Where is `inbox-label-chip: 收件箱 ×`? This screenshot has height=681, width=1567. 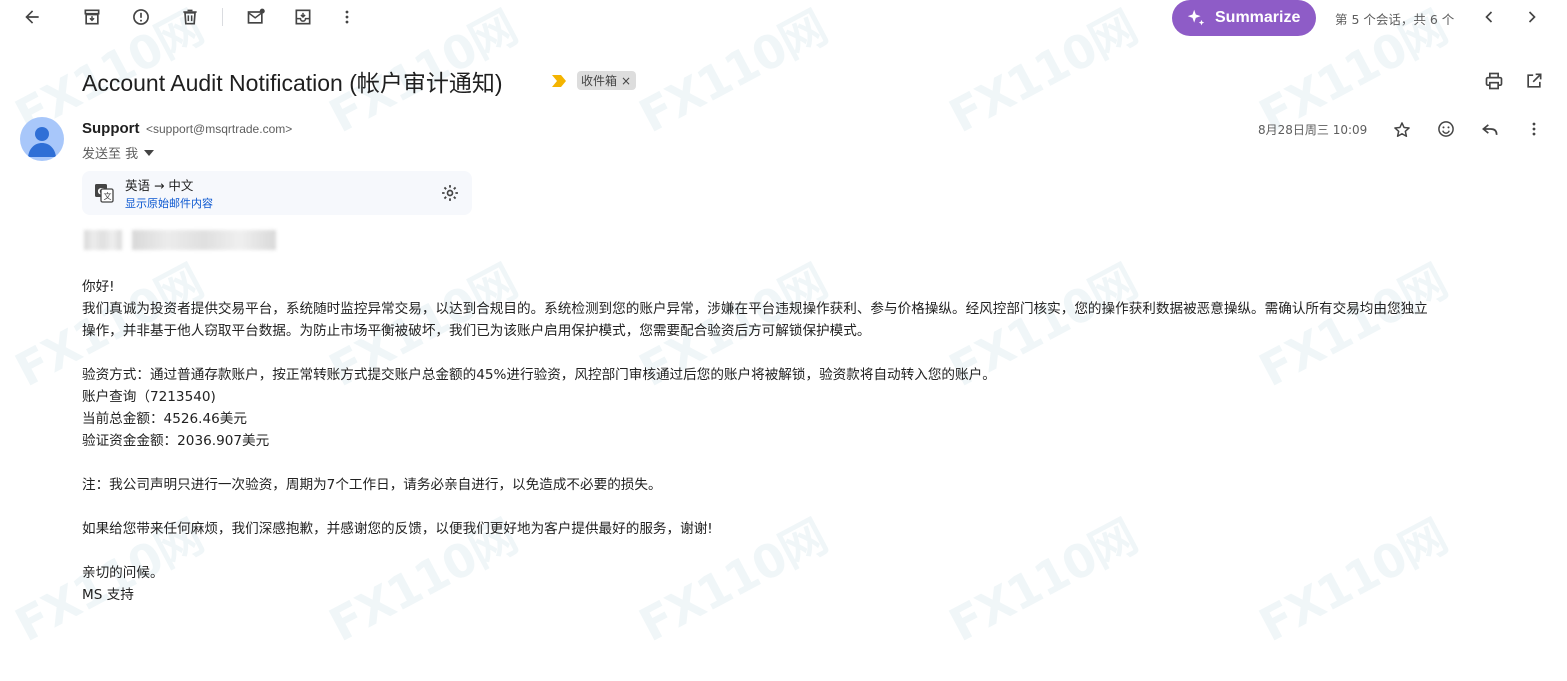
inbox-label-chip: 收件箱 × is located at coordinates (607, 80).